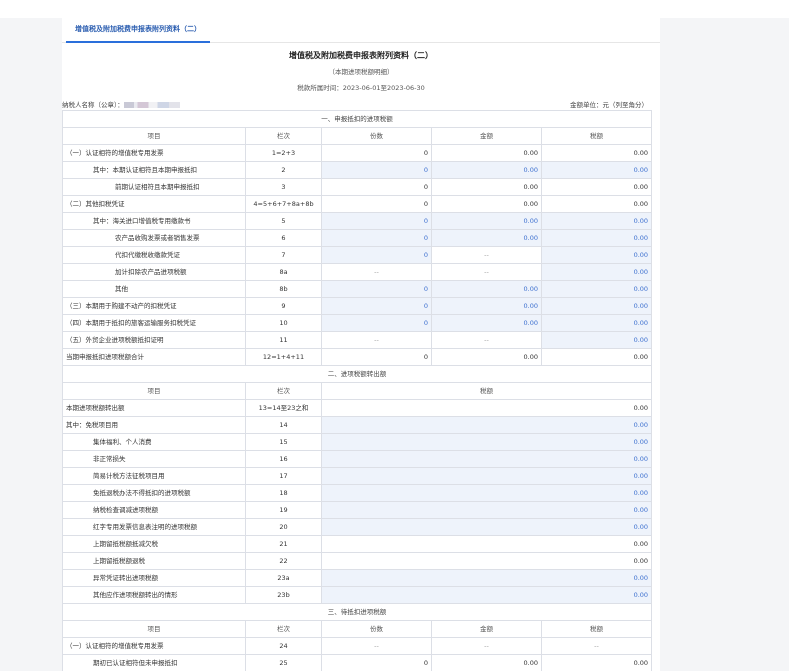 The image size is (789, 671). I want to click on section2-header-2: 税额, so click(486, 391).